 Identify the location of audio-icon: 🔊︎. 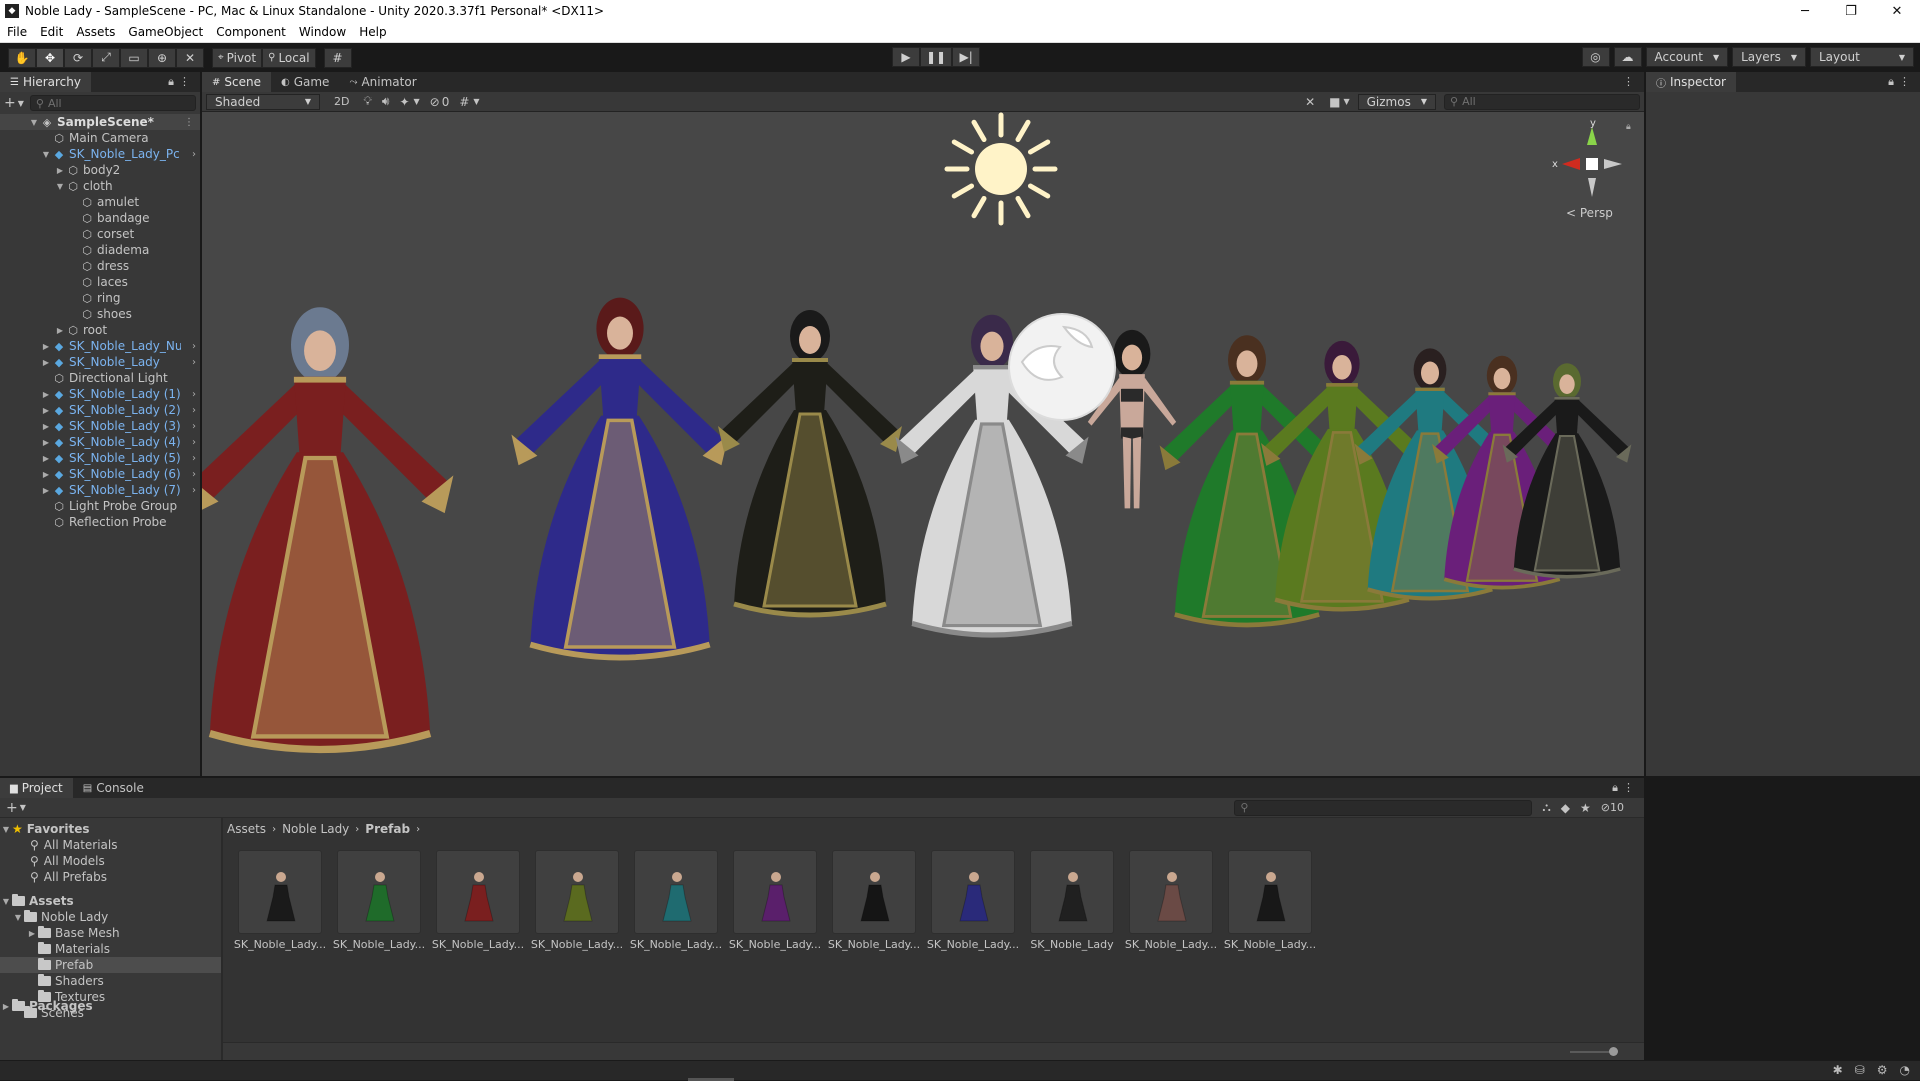
(386, 101).